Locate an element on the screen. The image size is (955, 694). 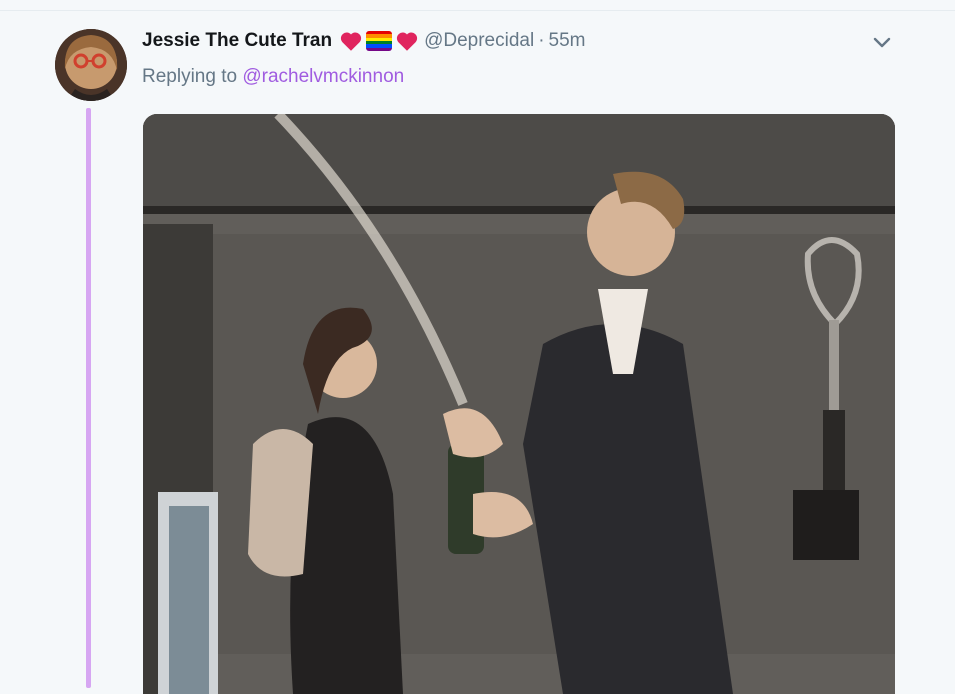
avatar-image is located at coordinates (91, 65).